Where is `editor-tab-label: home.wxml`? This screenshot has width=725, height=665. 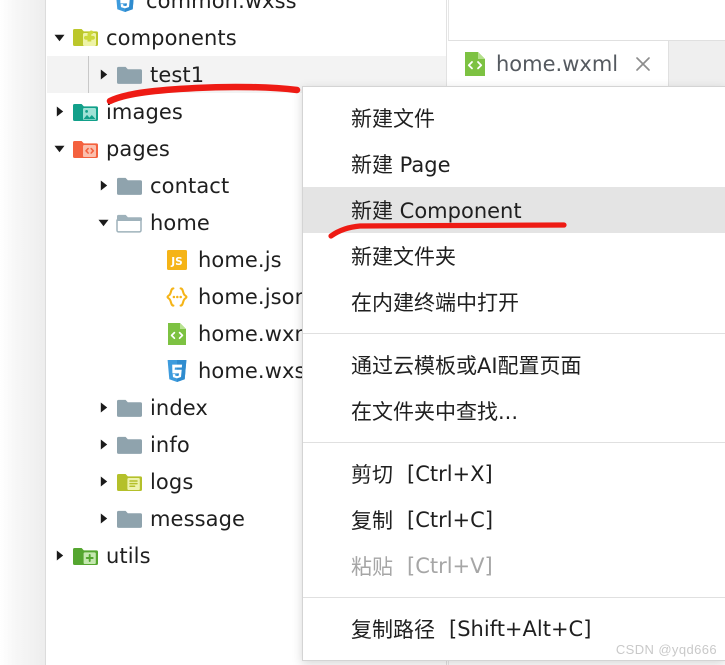
editor-tab-label: home.wxml is located at coordinates (557, 64).